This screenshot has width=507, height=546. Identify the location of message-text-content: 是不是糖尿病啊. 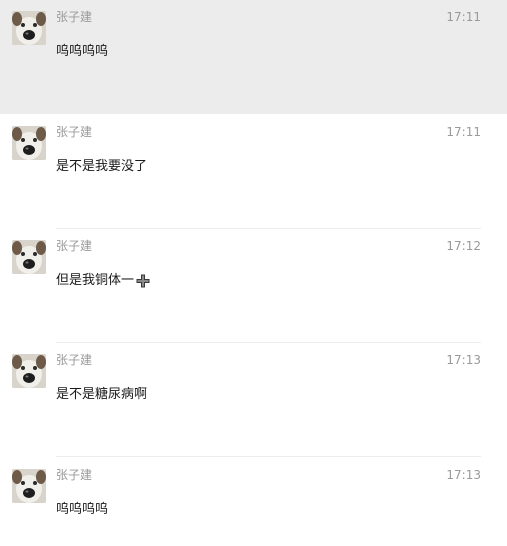
(102, 394).